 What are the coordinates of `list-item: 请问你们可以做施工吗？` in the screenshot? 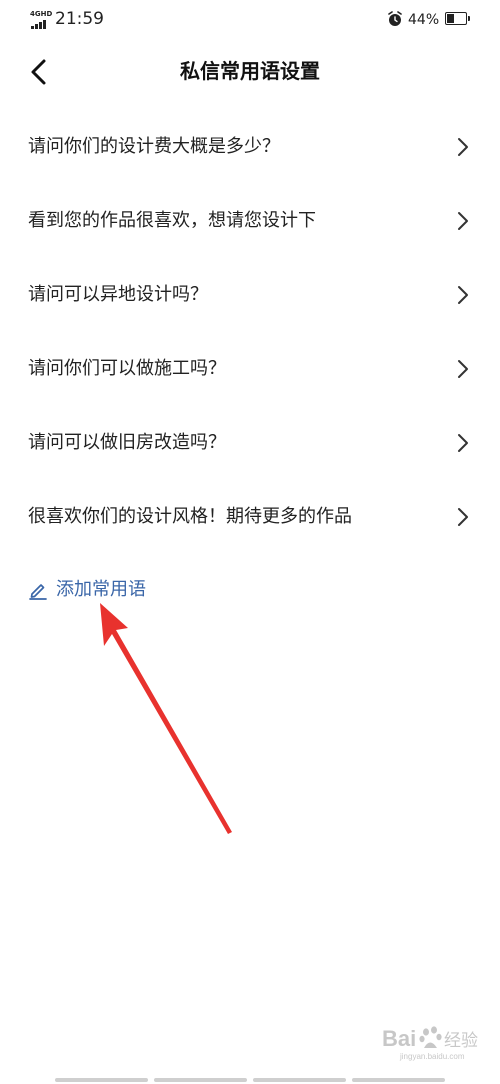 It's located at (250, 369).